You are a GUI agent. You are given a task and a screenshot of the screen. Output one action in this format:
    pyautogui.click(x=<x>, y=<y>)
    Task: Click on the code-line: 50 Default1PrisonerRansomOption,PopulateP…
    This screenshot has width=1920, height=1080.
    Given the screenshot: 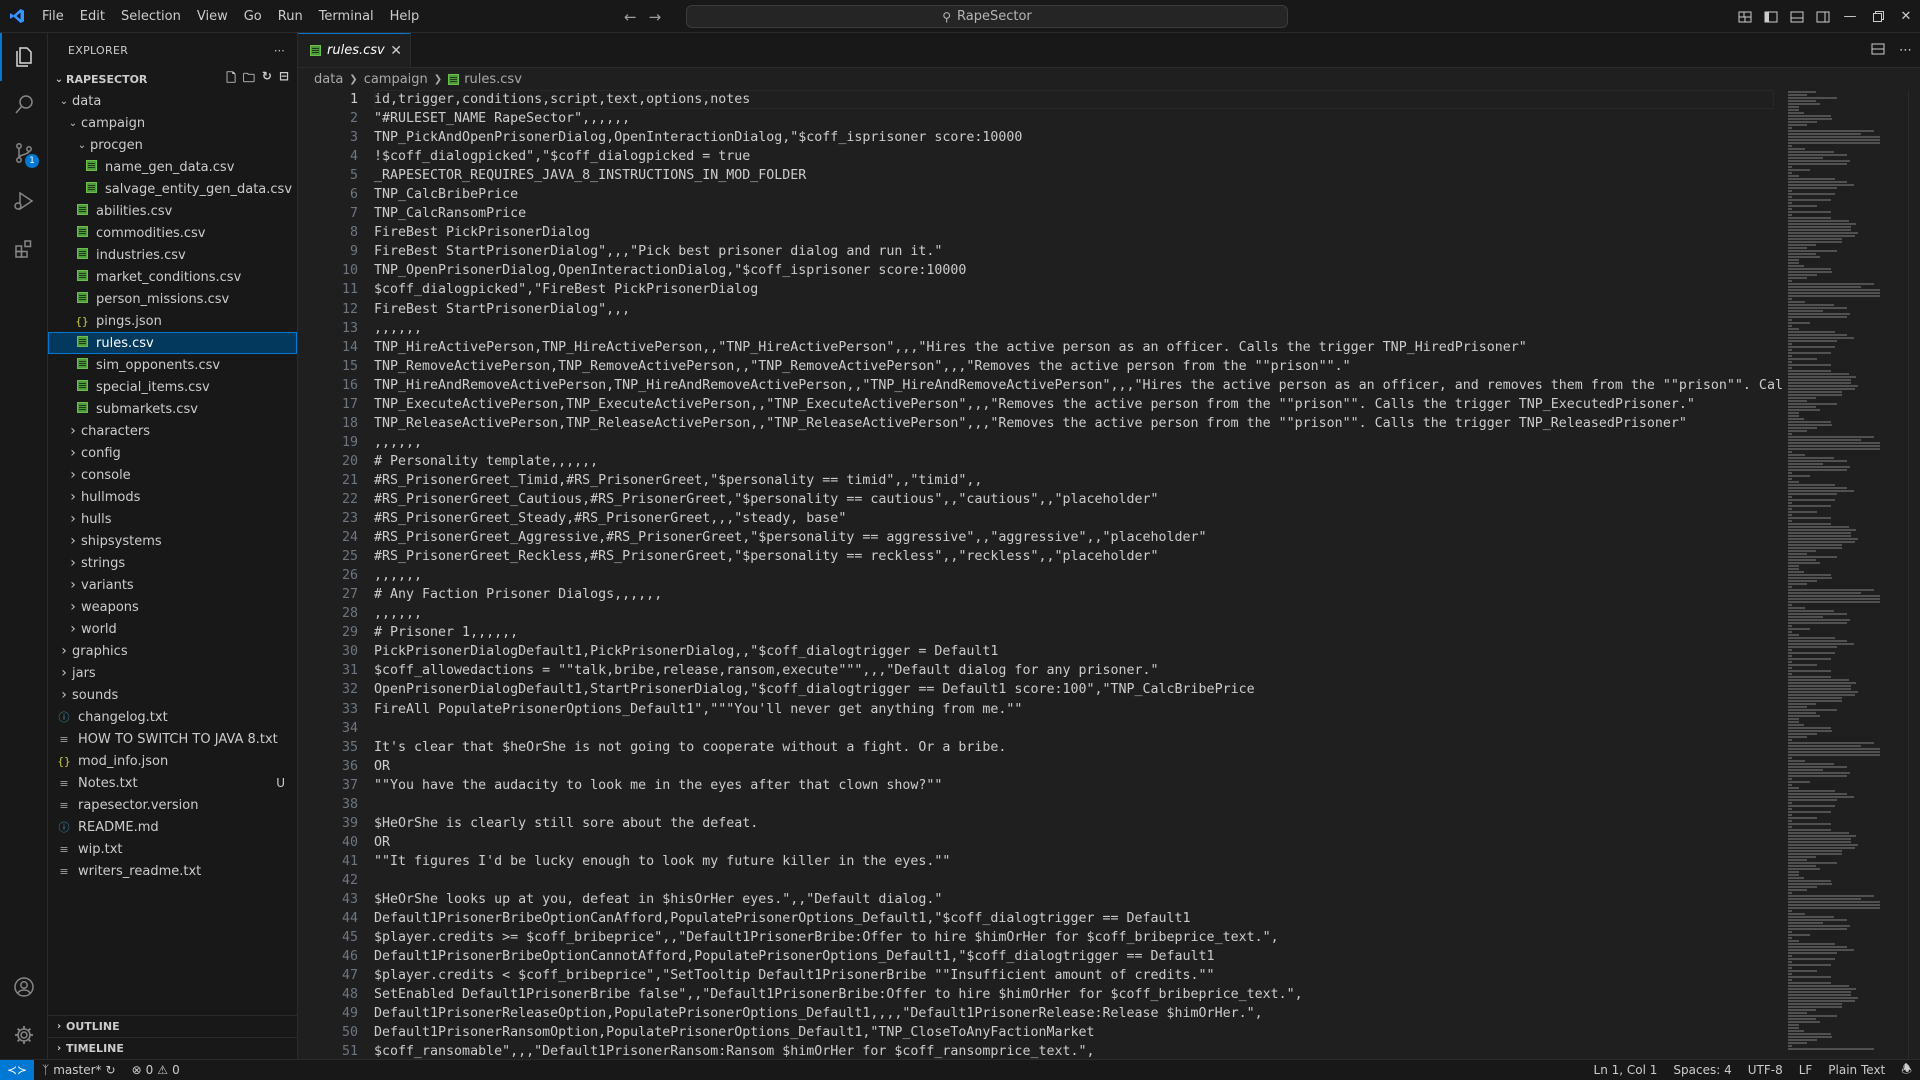 What is the action you would take?
    pyautogui.click(x=1043, y=1032)
    